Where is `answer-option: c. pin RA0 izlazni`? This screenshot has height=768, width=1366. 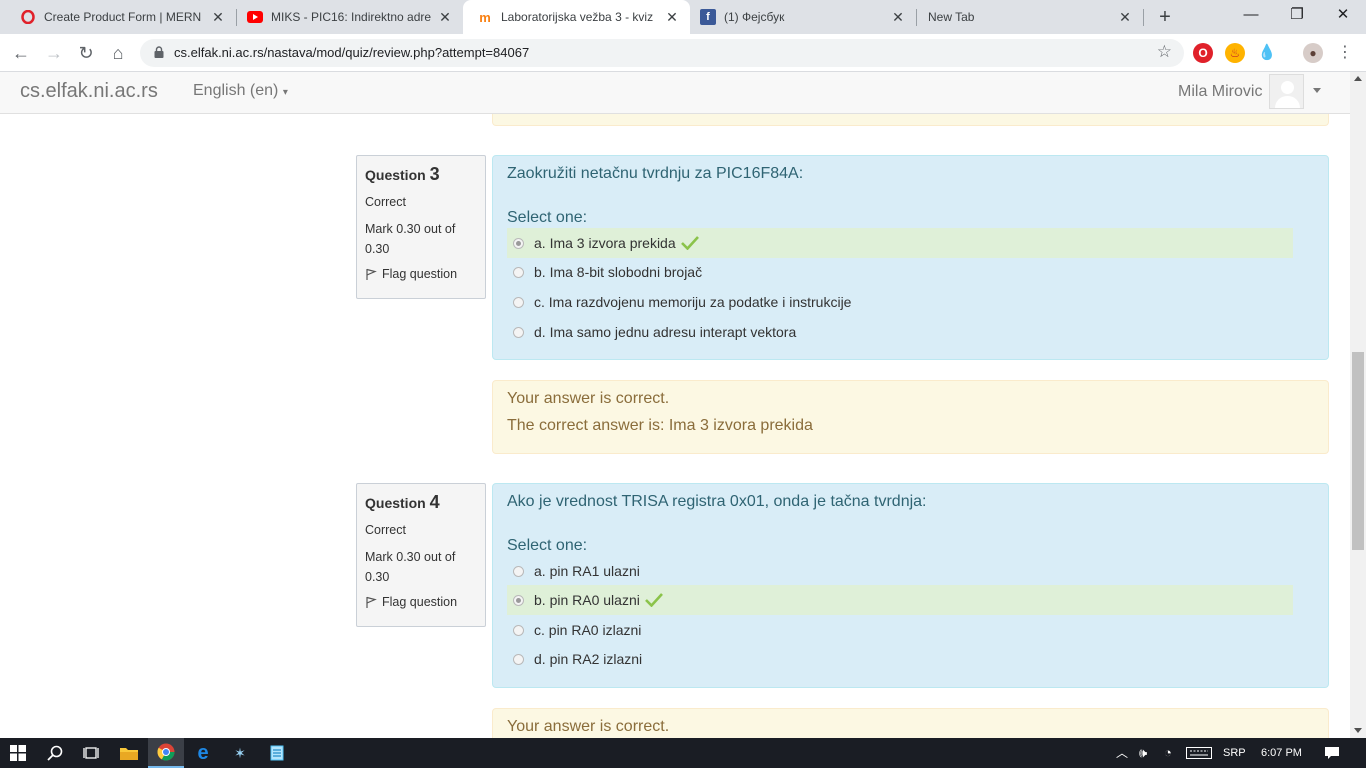 answer-option: c. pin RA0 izlazni is located at coordinates (900, 630).